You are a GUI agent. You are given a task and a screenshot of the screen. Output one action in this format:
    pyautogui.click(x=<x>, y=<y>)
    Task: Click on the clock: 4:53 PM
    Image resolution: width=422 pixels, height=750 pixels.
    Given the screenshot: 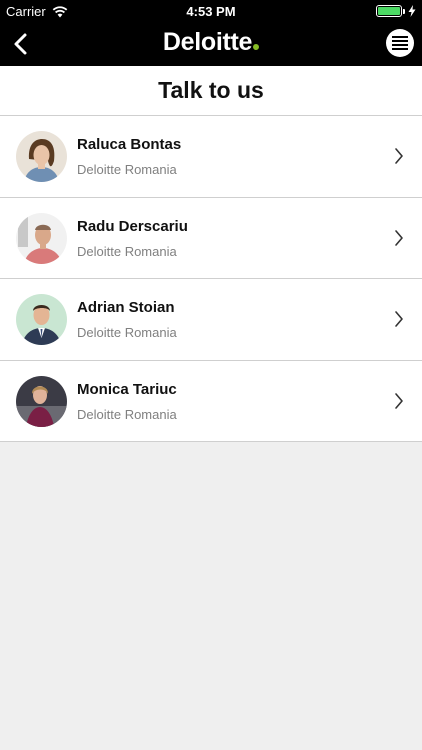 What is the action you would take?
    pyautogui.click(x=211, y=11)
    